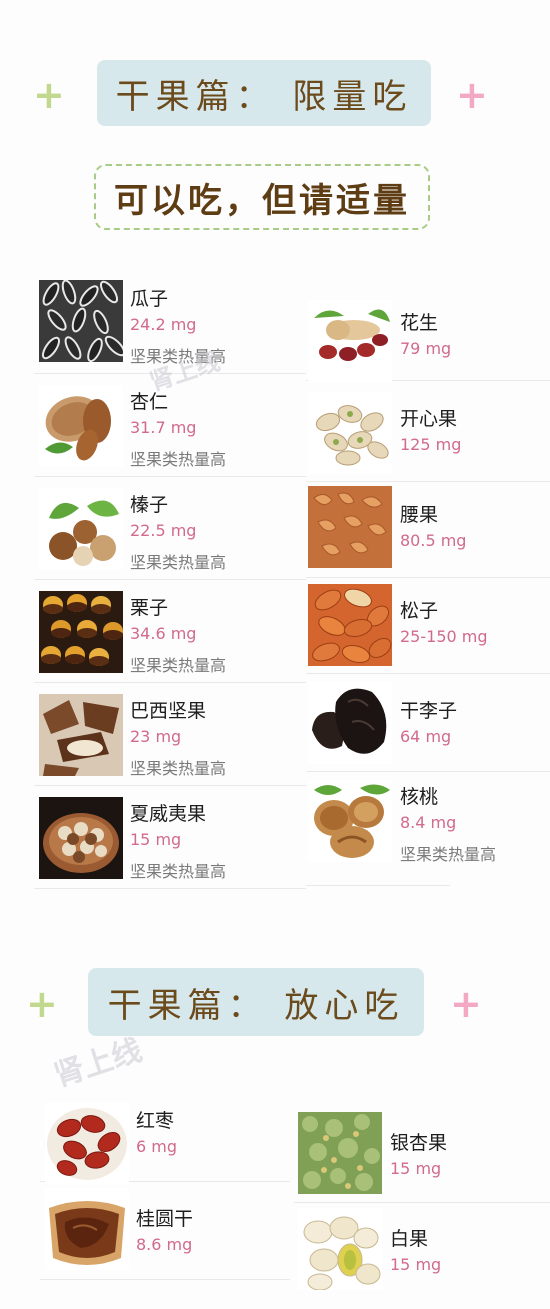  I want to click on list-item: 花生 79 mg, so click(428, 340).